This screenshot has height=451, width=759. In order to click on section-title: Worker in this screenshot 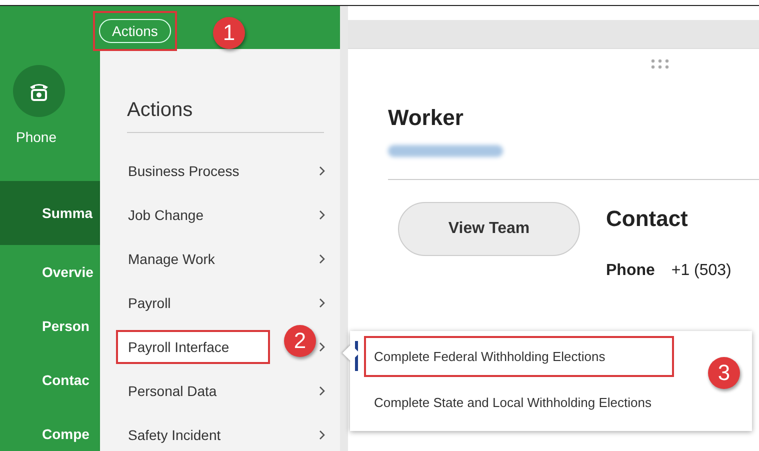, I will do `click(426, 118)`.